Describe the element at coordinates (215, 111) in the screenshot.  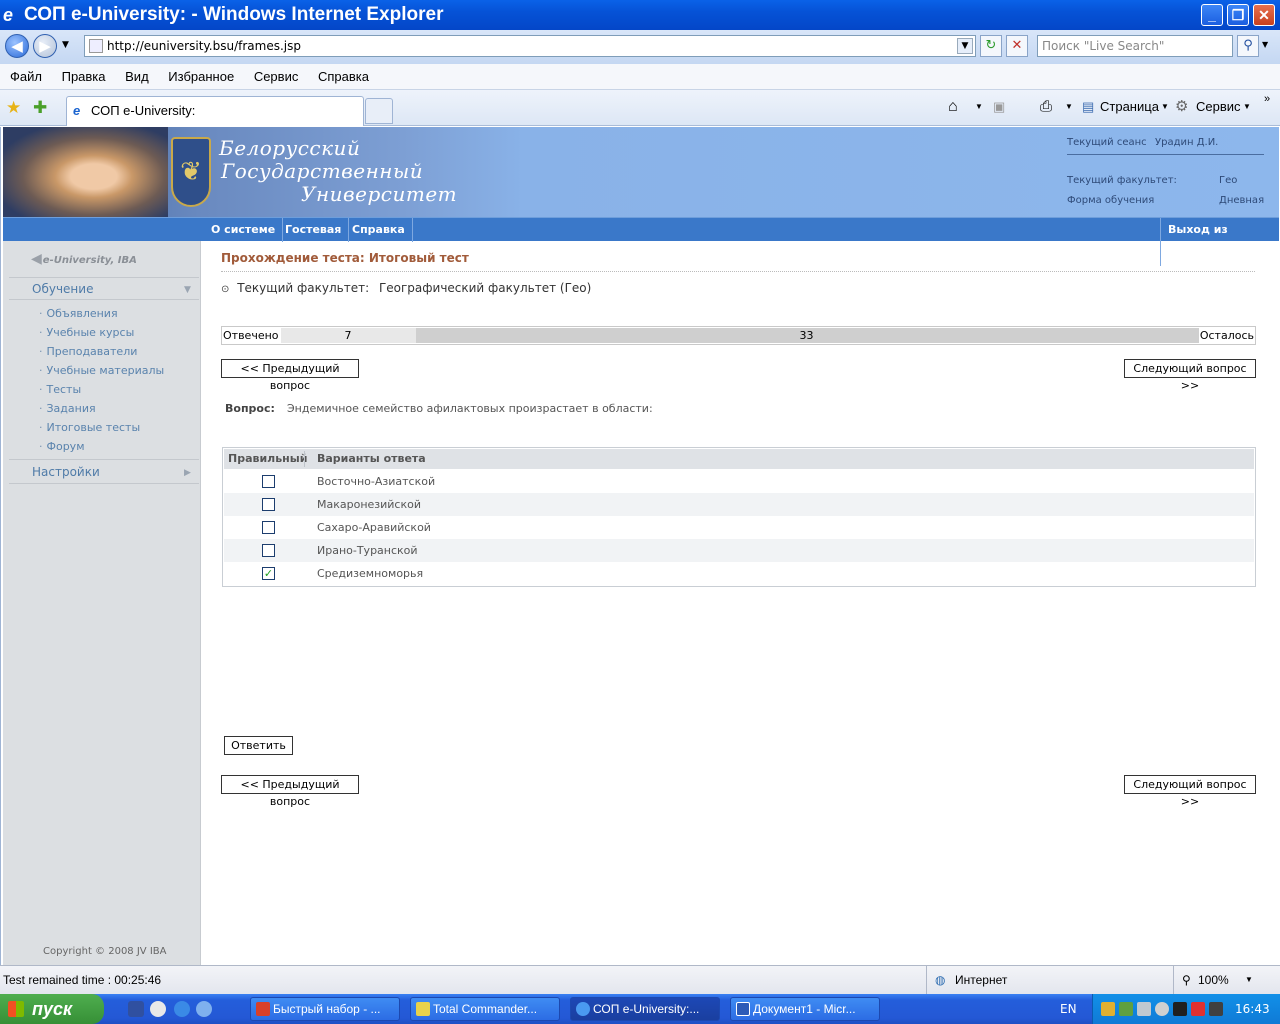
I see `tab-current: e СОП e-University:` at that location.